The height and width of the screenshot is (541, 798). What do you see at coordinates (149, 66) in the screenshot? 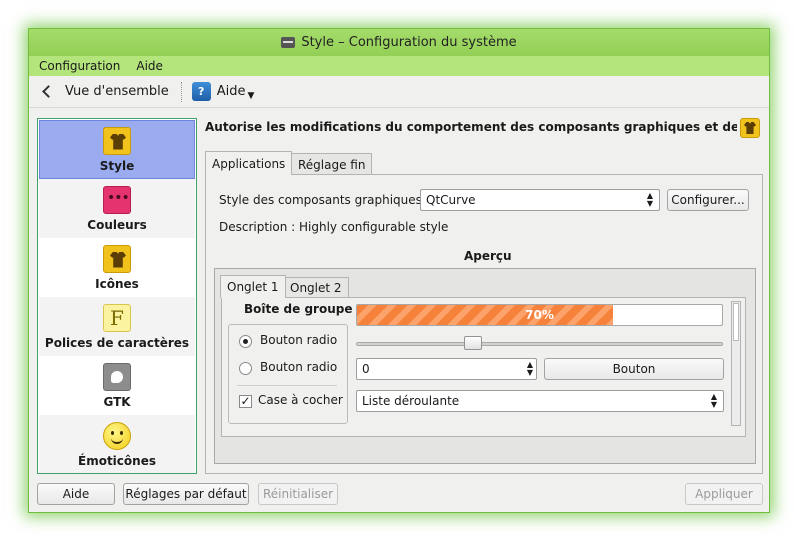
I see `menu-help: Aide` at bounding box center [149, 66].